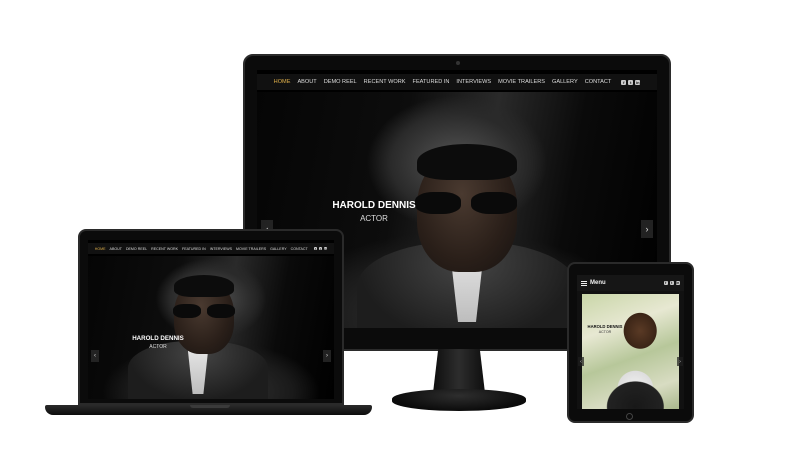  Describe the element at coordinates (630, 283) in the screenshot. I see `mobile-header: Menu f t in` at that location.